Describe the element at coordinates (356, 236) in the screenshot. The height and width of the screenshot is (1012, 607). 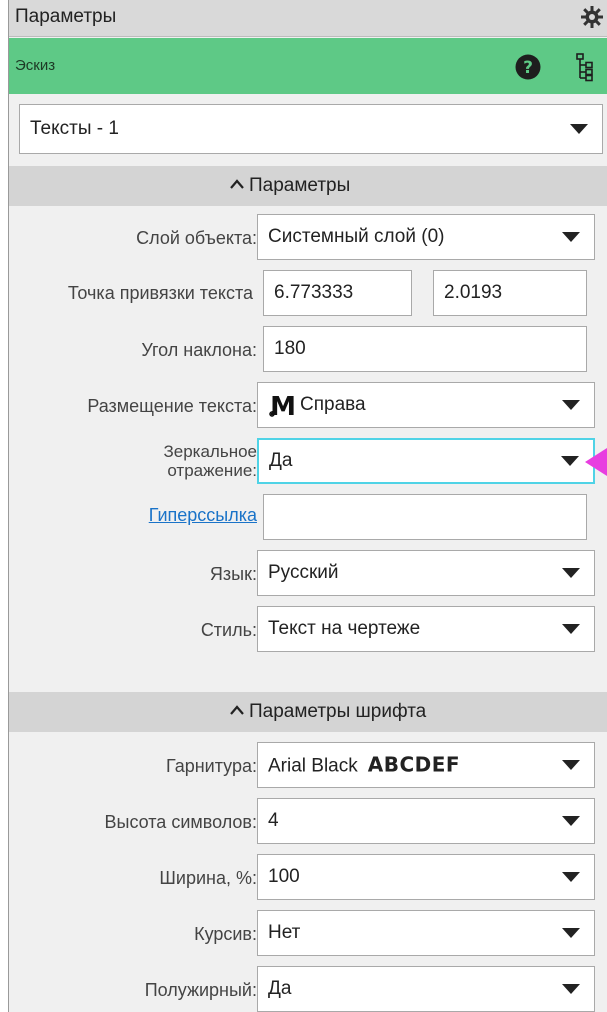
I see `layer-value: Системный слой (0)` at that location.